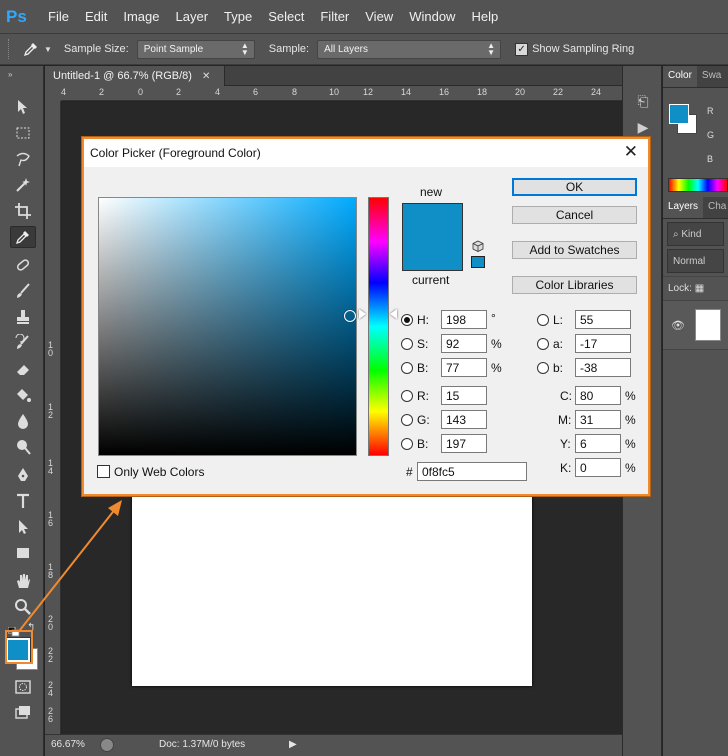 The height and width of the screenshot is (756, 728). What do you see at coordinates (574, 215) in the screenshot?
I see `cancel-button: Cancel` at bounding box center [574, 215].